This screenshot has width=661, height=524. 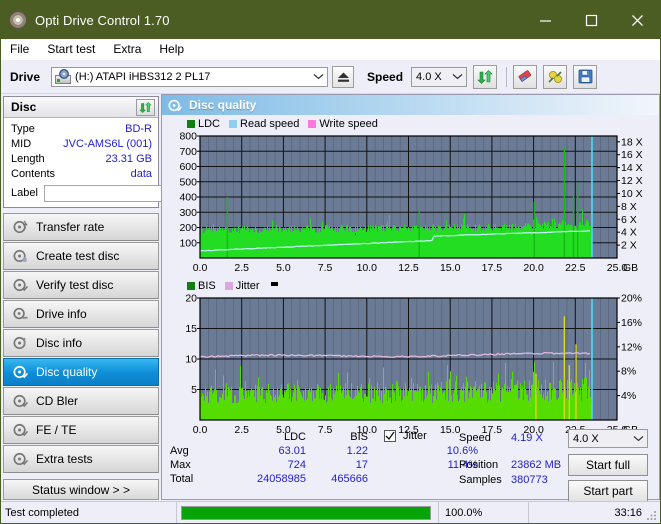 I want to click on disc-row-type: Type BD-R, so click(x=81, y=128).